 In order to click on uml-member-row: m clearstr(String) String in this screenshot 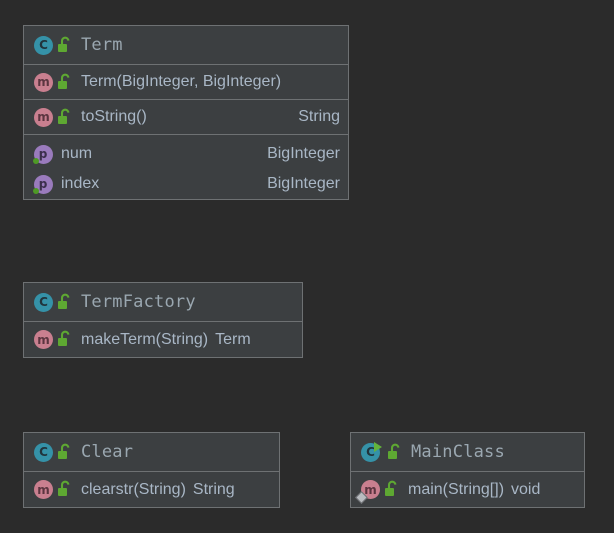, I will do `click(151, 489)`.